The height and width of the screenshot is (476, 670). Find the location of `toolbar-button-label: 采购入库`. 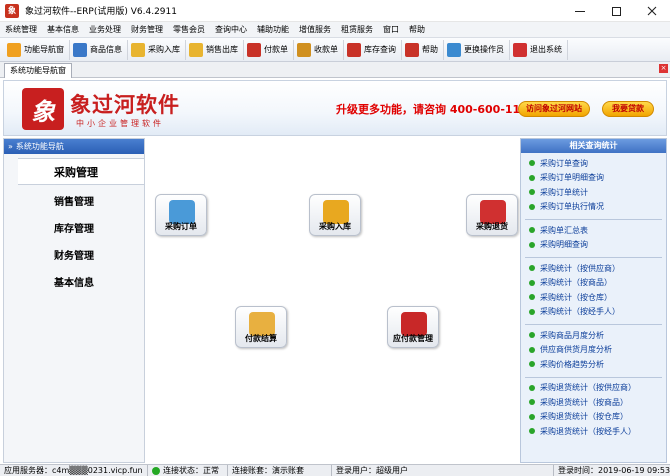

toolbar-button-label: 采购入库 is located at coordinates (164, 49).